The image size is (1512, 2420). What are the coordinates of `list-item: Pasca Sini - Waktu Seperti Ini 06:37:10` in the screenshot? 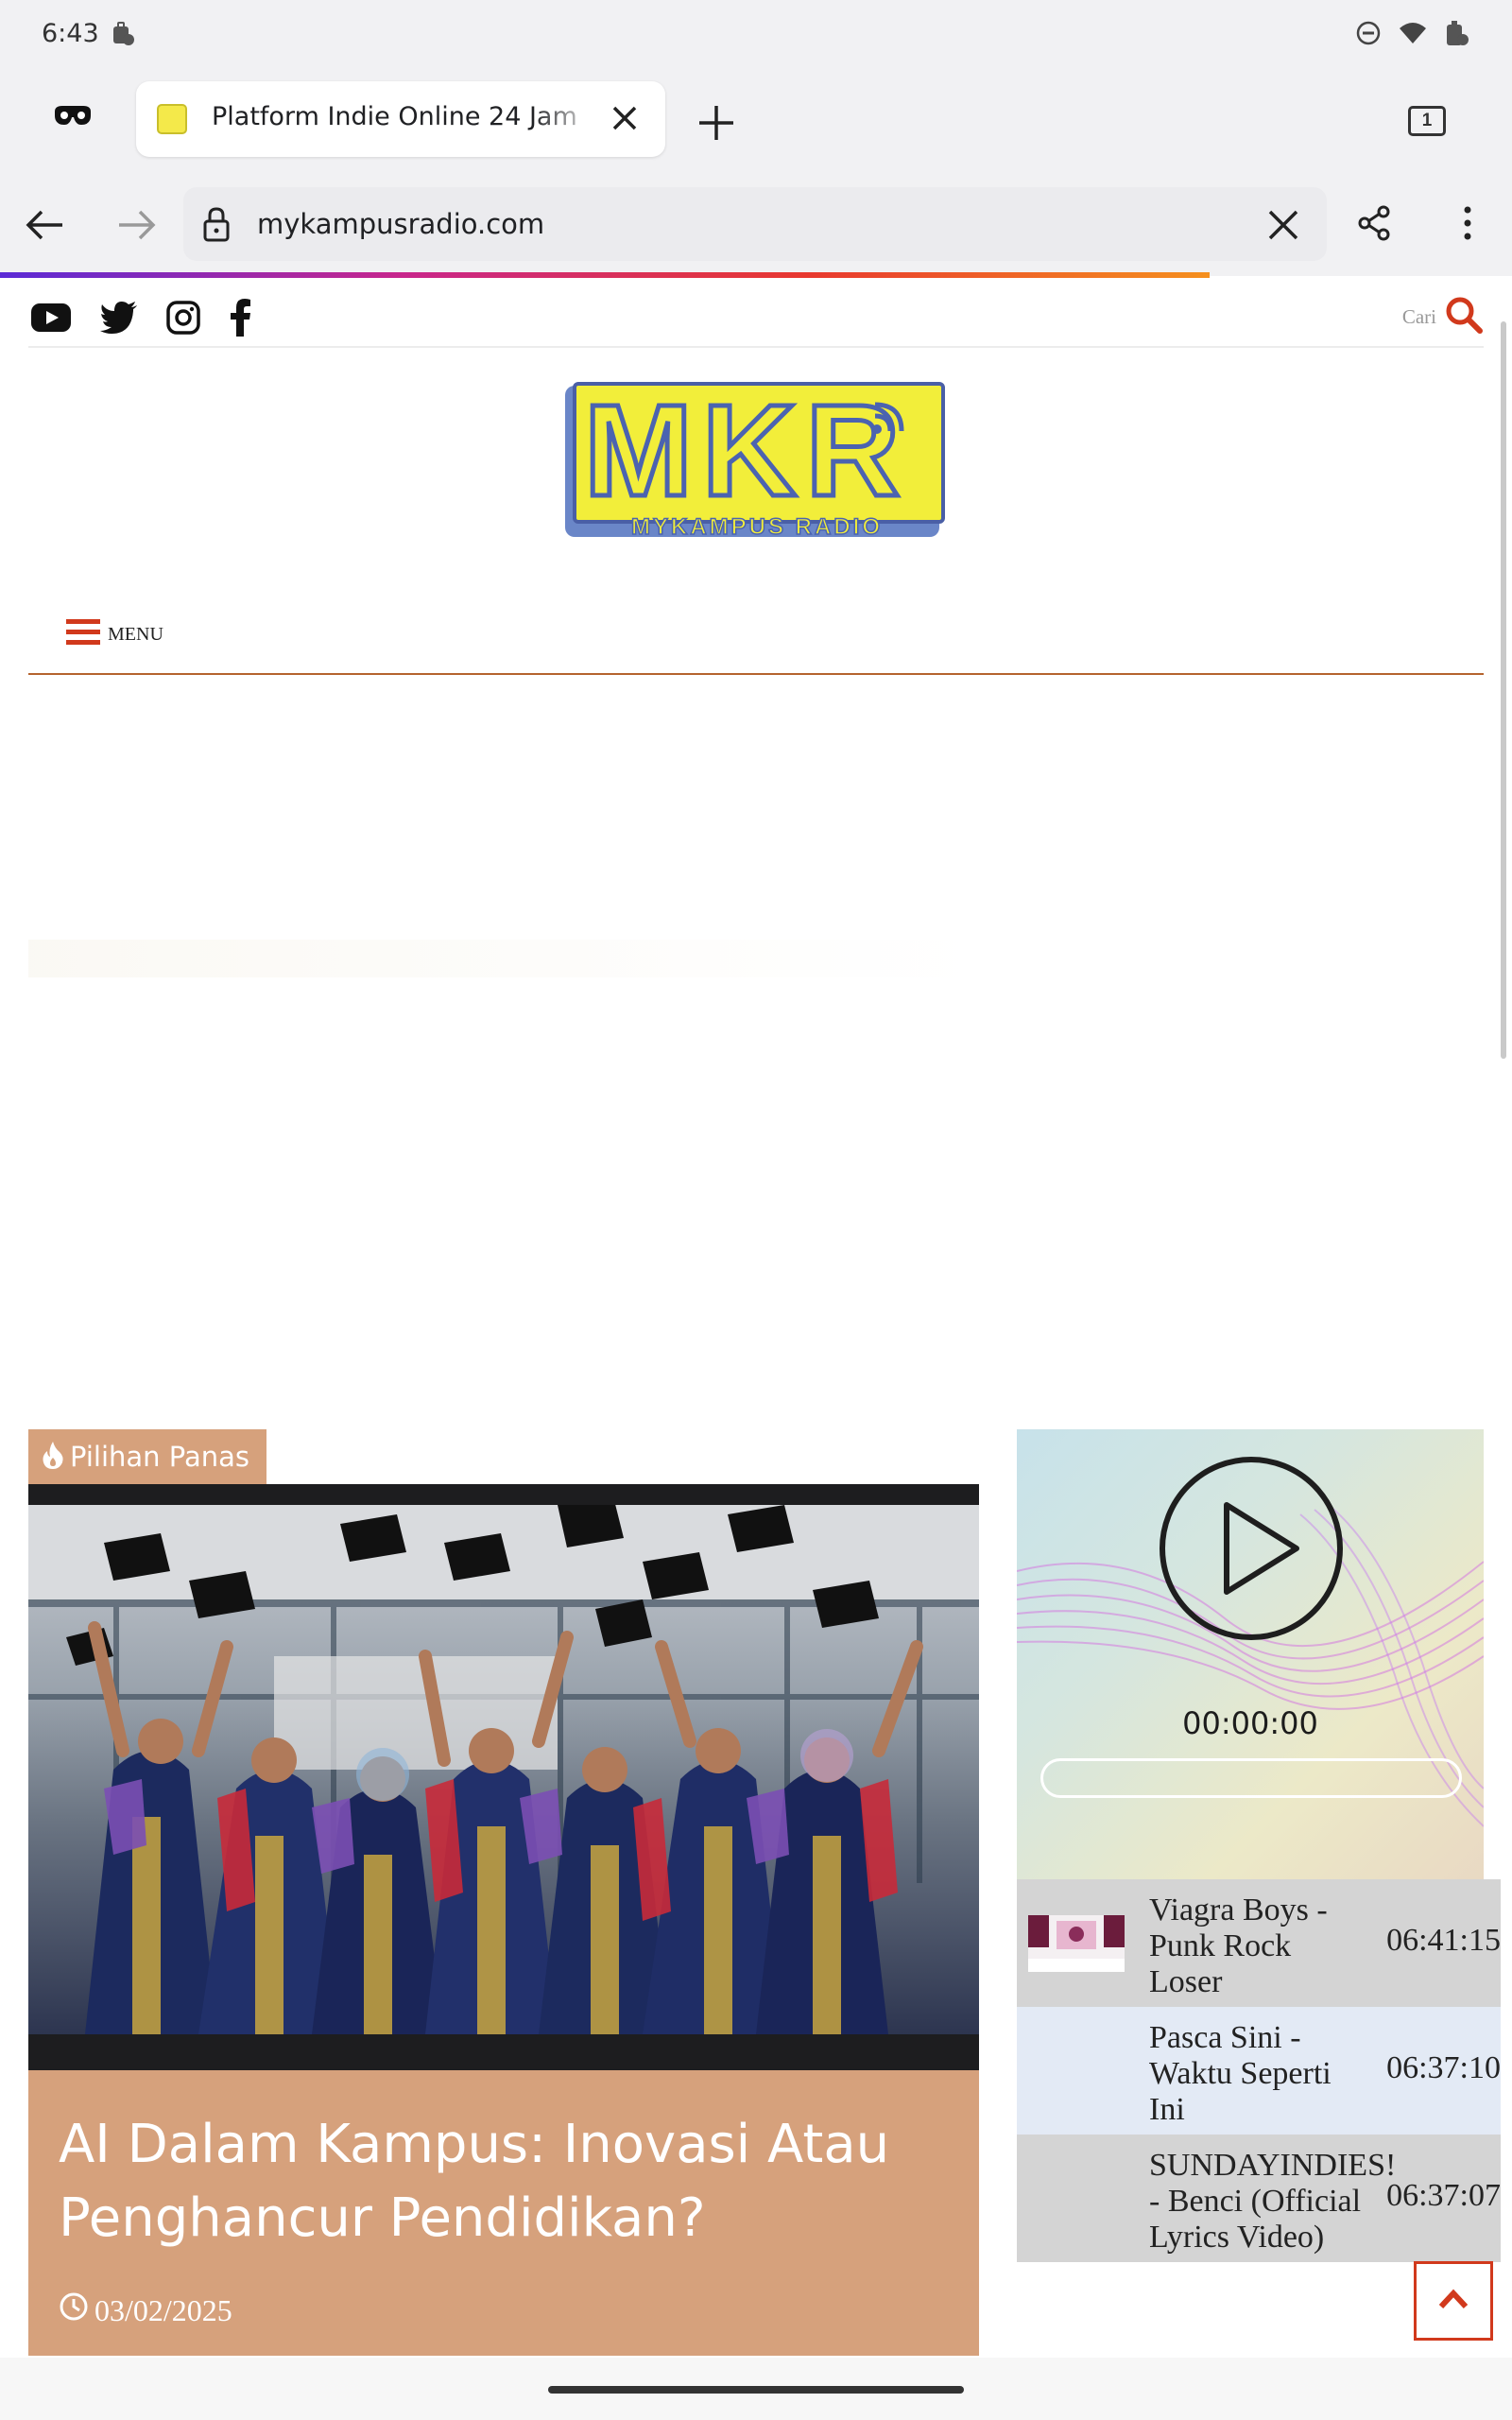 It's located at (1259, 2071).